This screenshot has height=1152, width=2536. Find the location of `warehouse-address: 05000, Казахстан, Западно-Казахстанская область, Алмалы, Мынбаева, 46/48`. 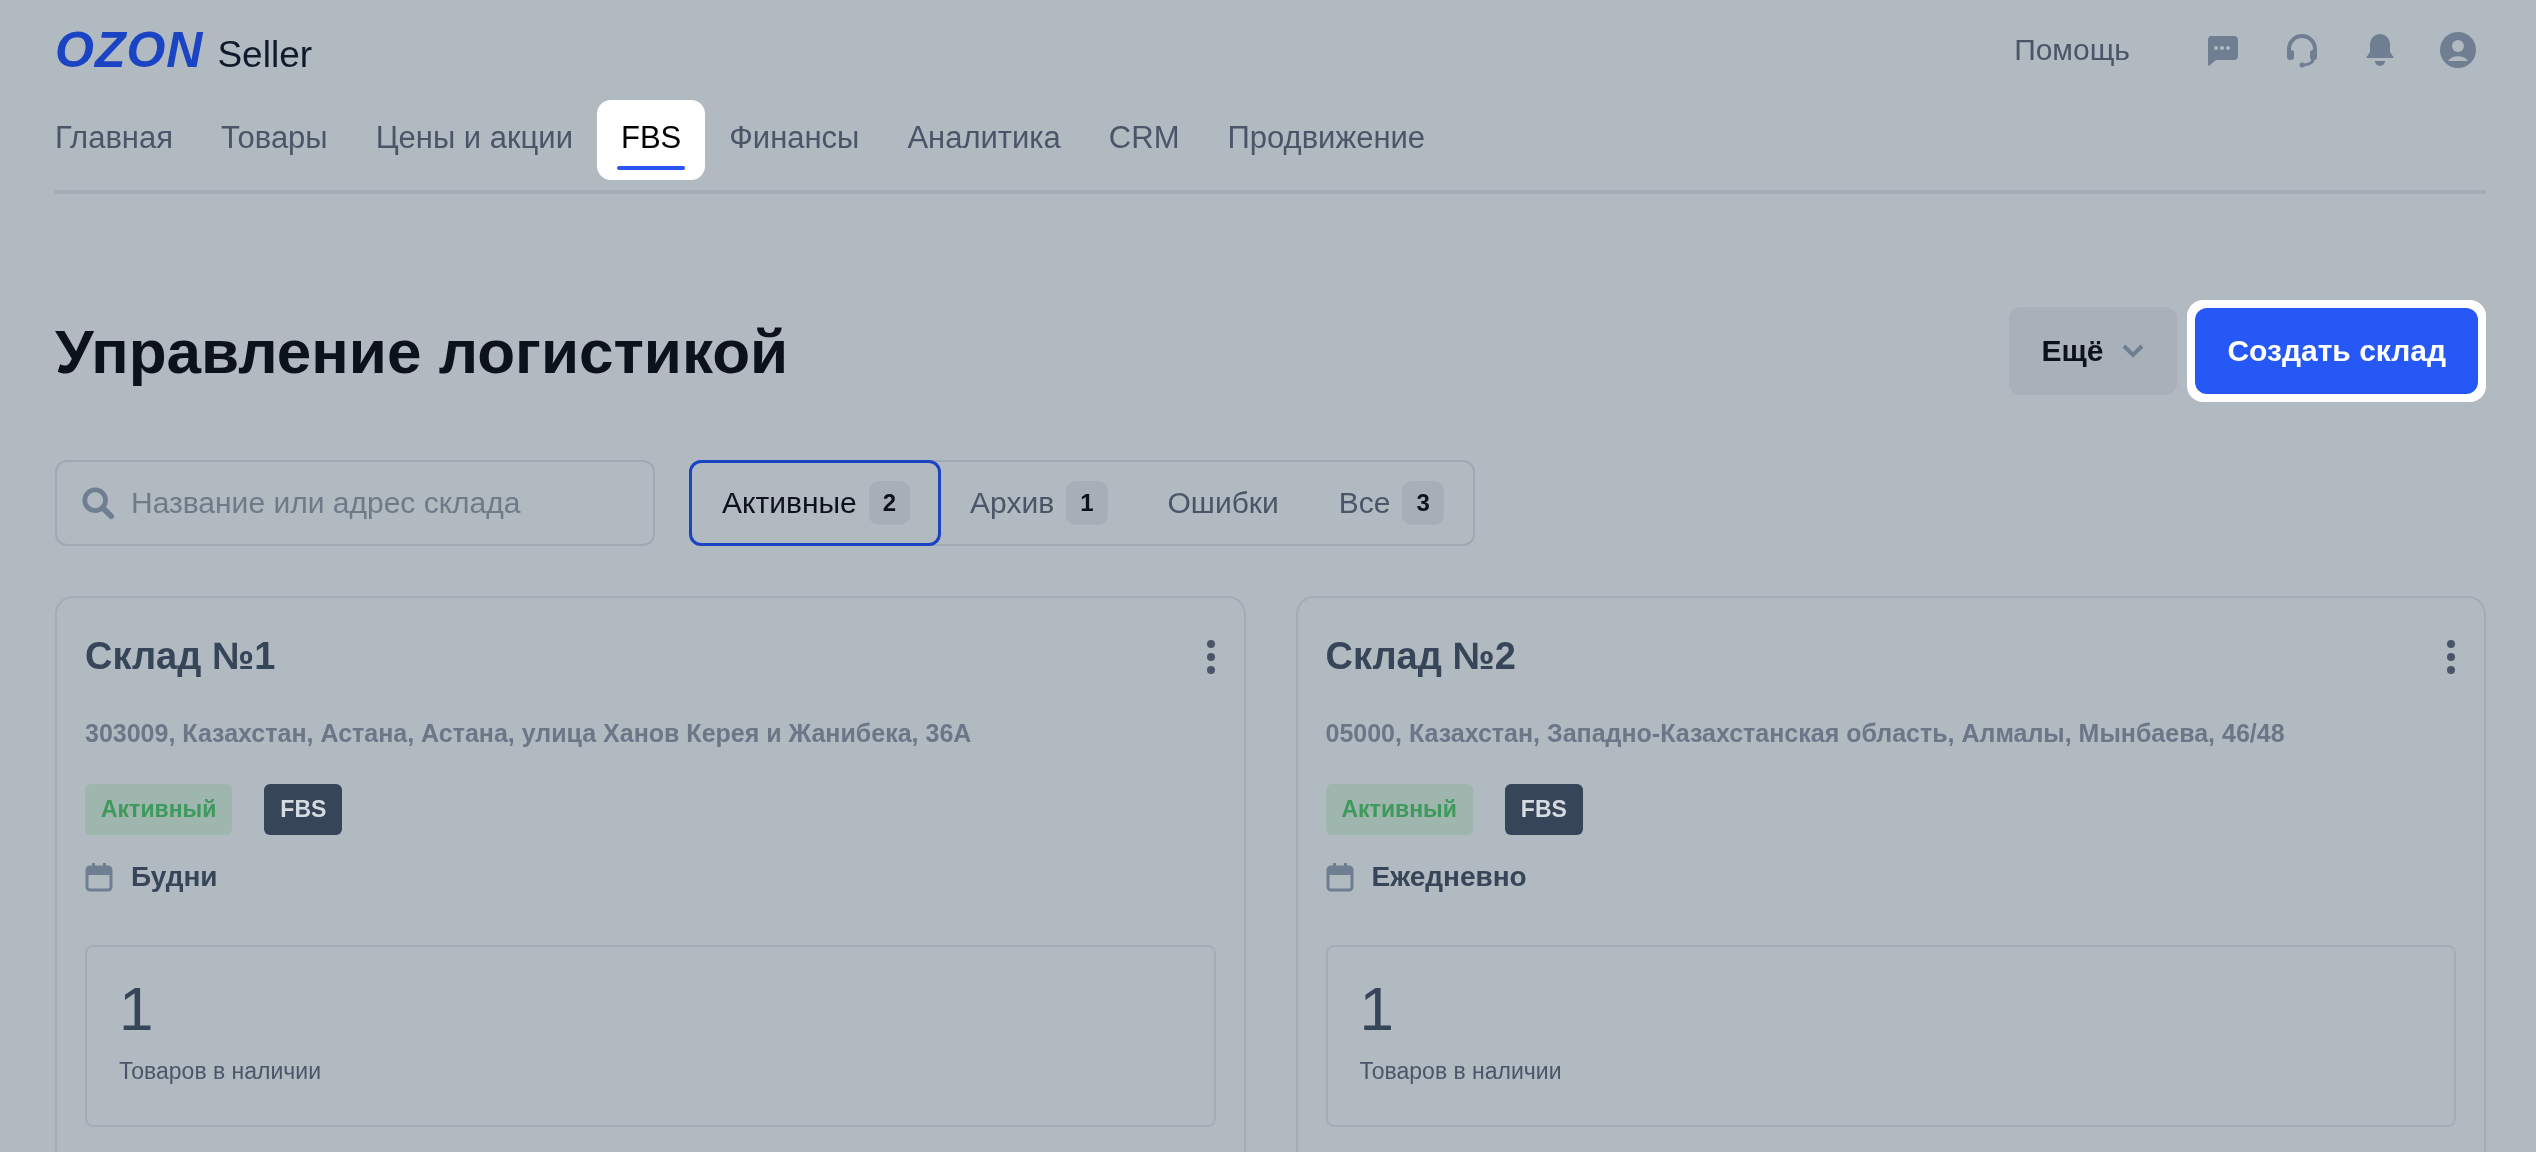

warehouse-address: 05000, Казахстан, Западно-Казахстанская область, Алмалы, Мынбаева, 46/48 is located at coordinates (1805, 733).